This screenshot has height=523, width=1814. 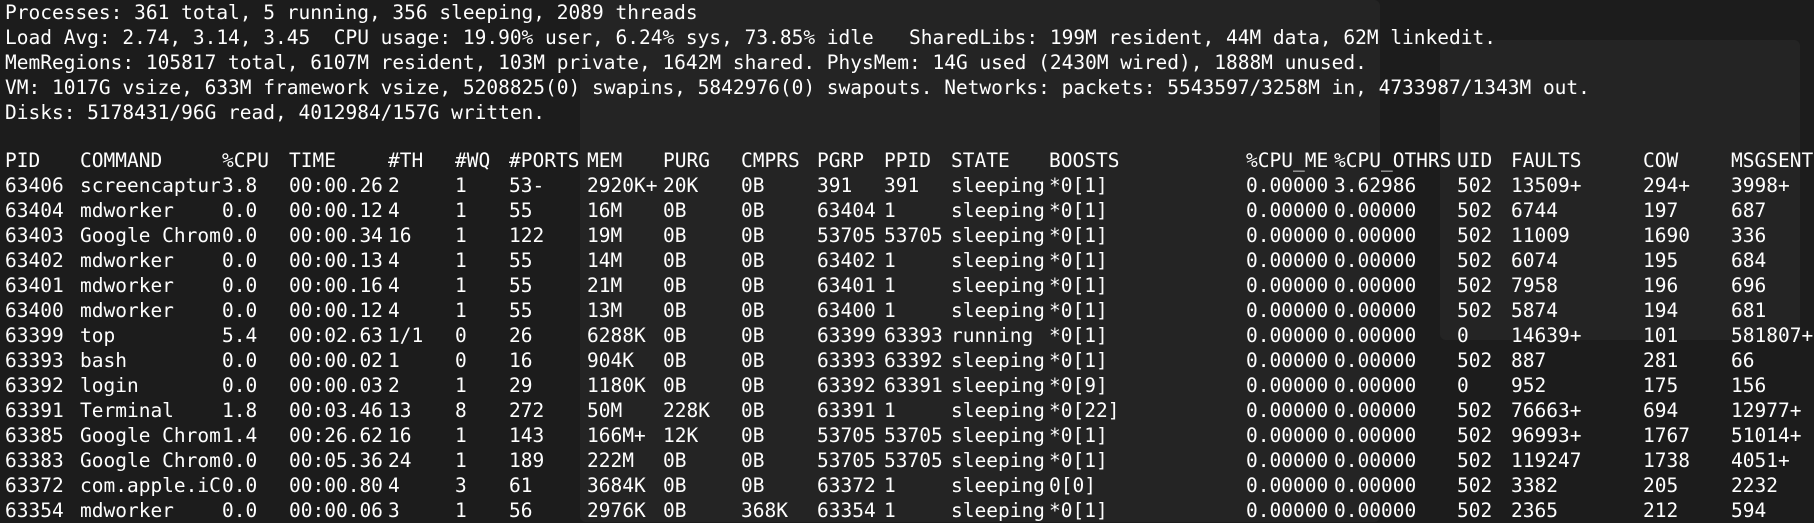 What do you see at coordinates (998, 510) in the screenshot?
I see `cell-state: sleeping` at bounding box center [998, 510].